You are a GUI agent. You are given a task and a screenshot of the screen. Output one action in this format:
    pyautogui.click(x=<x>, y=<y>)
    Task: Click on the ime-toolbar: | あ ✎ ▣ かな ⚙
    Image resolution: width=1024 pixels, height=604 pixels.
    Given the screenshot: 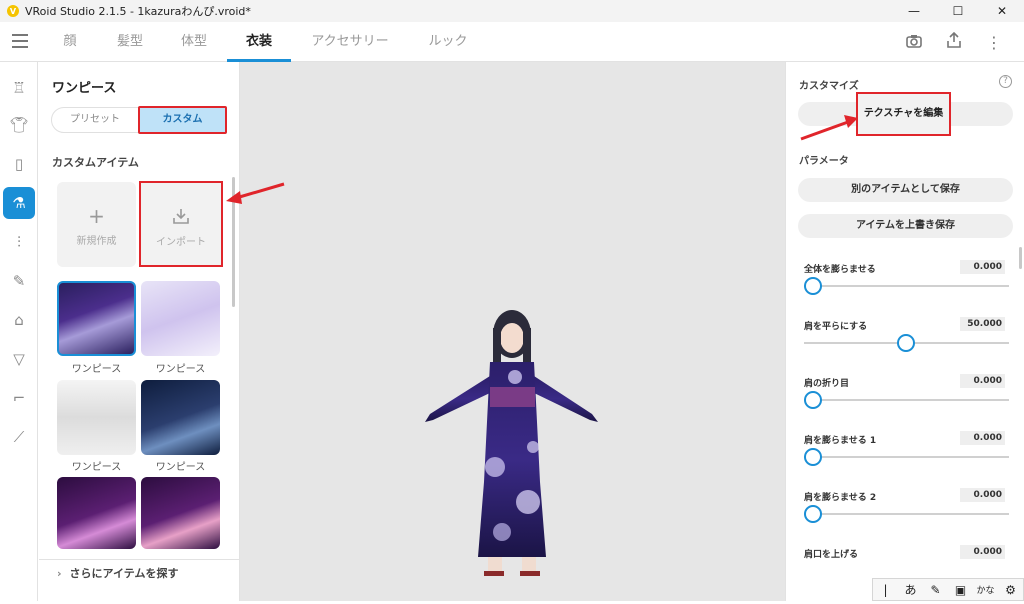 What is the action you would take?
    pyautogui.click(x=948, y=589)
    